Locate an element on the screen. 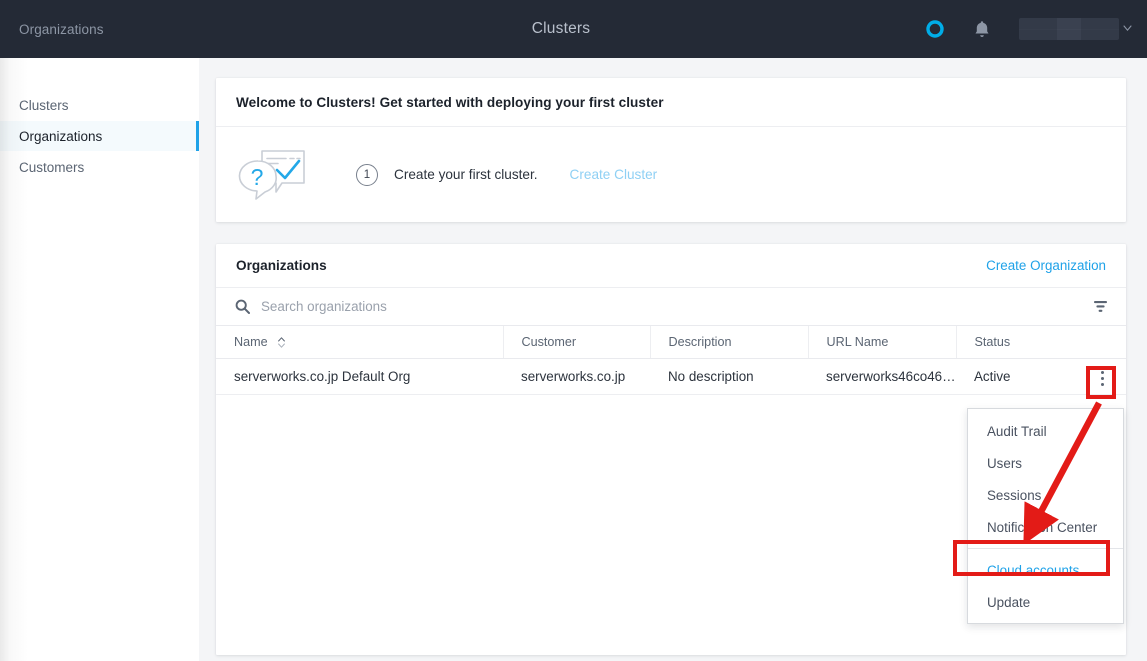 Image resolution: width=1147 pixels, height=661 pixels. column-header-status: Status is located at coordinates (1041, 342).